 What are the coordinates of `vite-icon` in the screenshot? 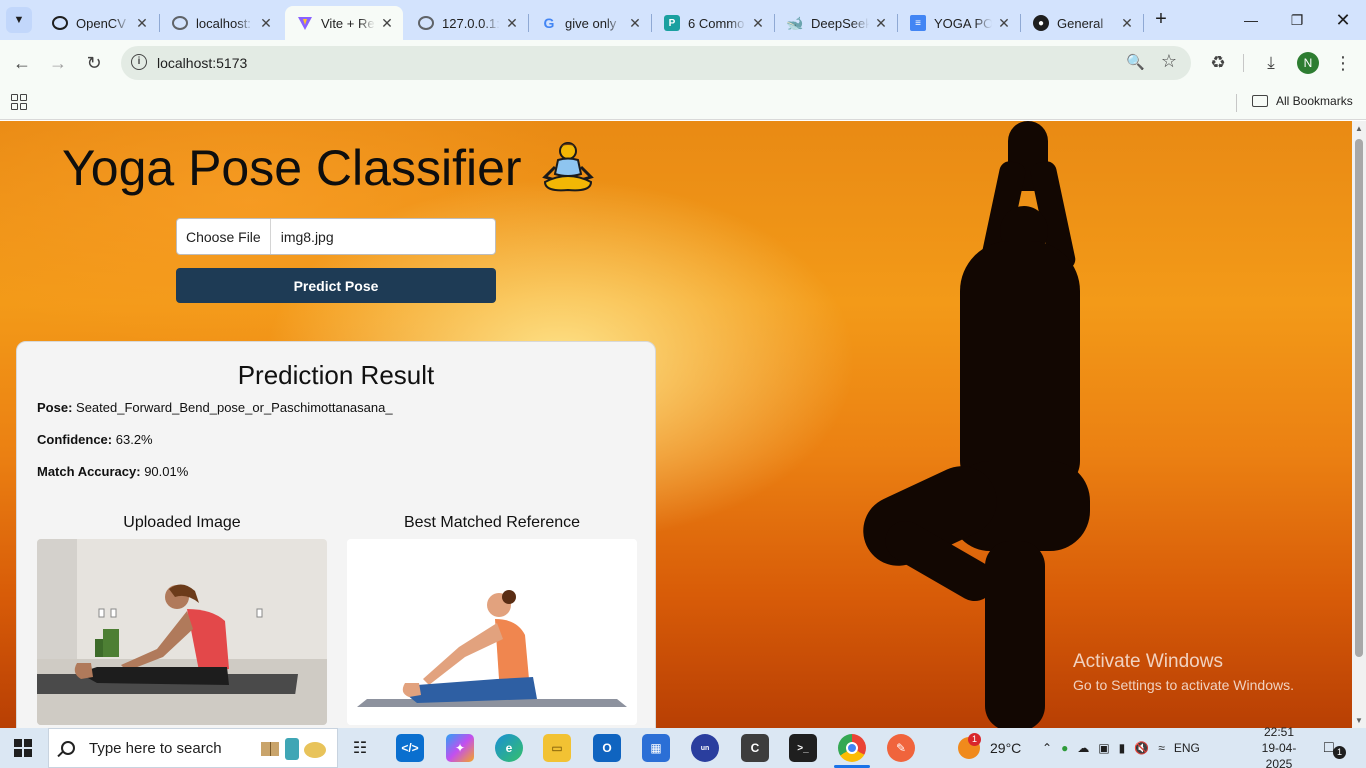 It's located at (305, 23).